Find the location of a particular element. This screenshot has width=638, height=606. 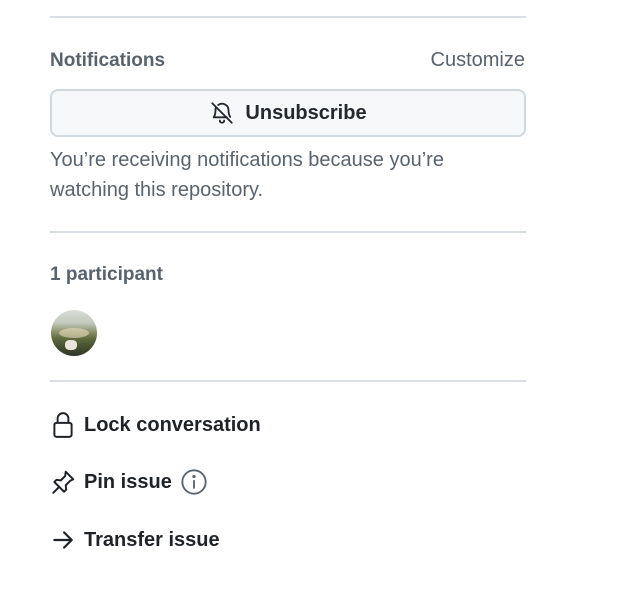

top-divider is located at coordinates (288, 17).